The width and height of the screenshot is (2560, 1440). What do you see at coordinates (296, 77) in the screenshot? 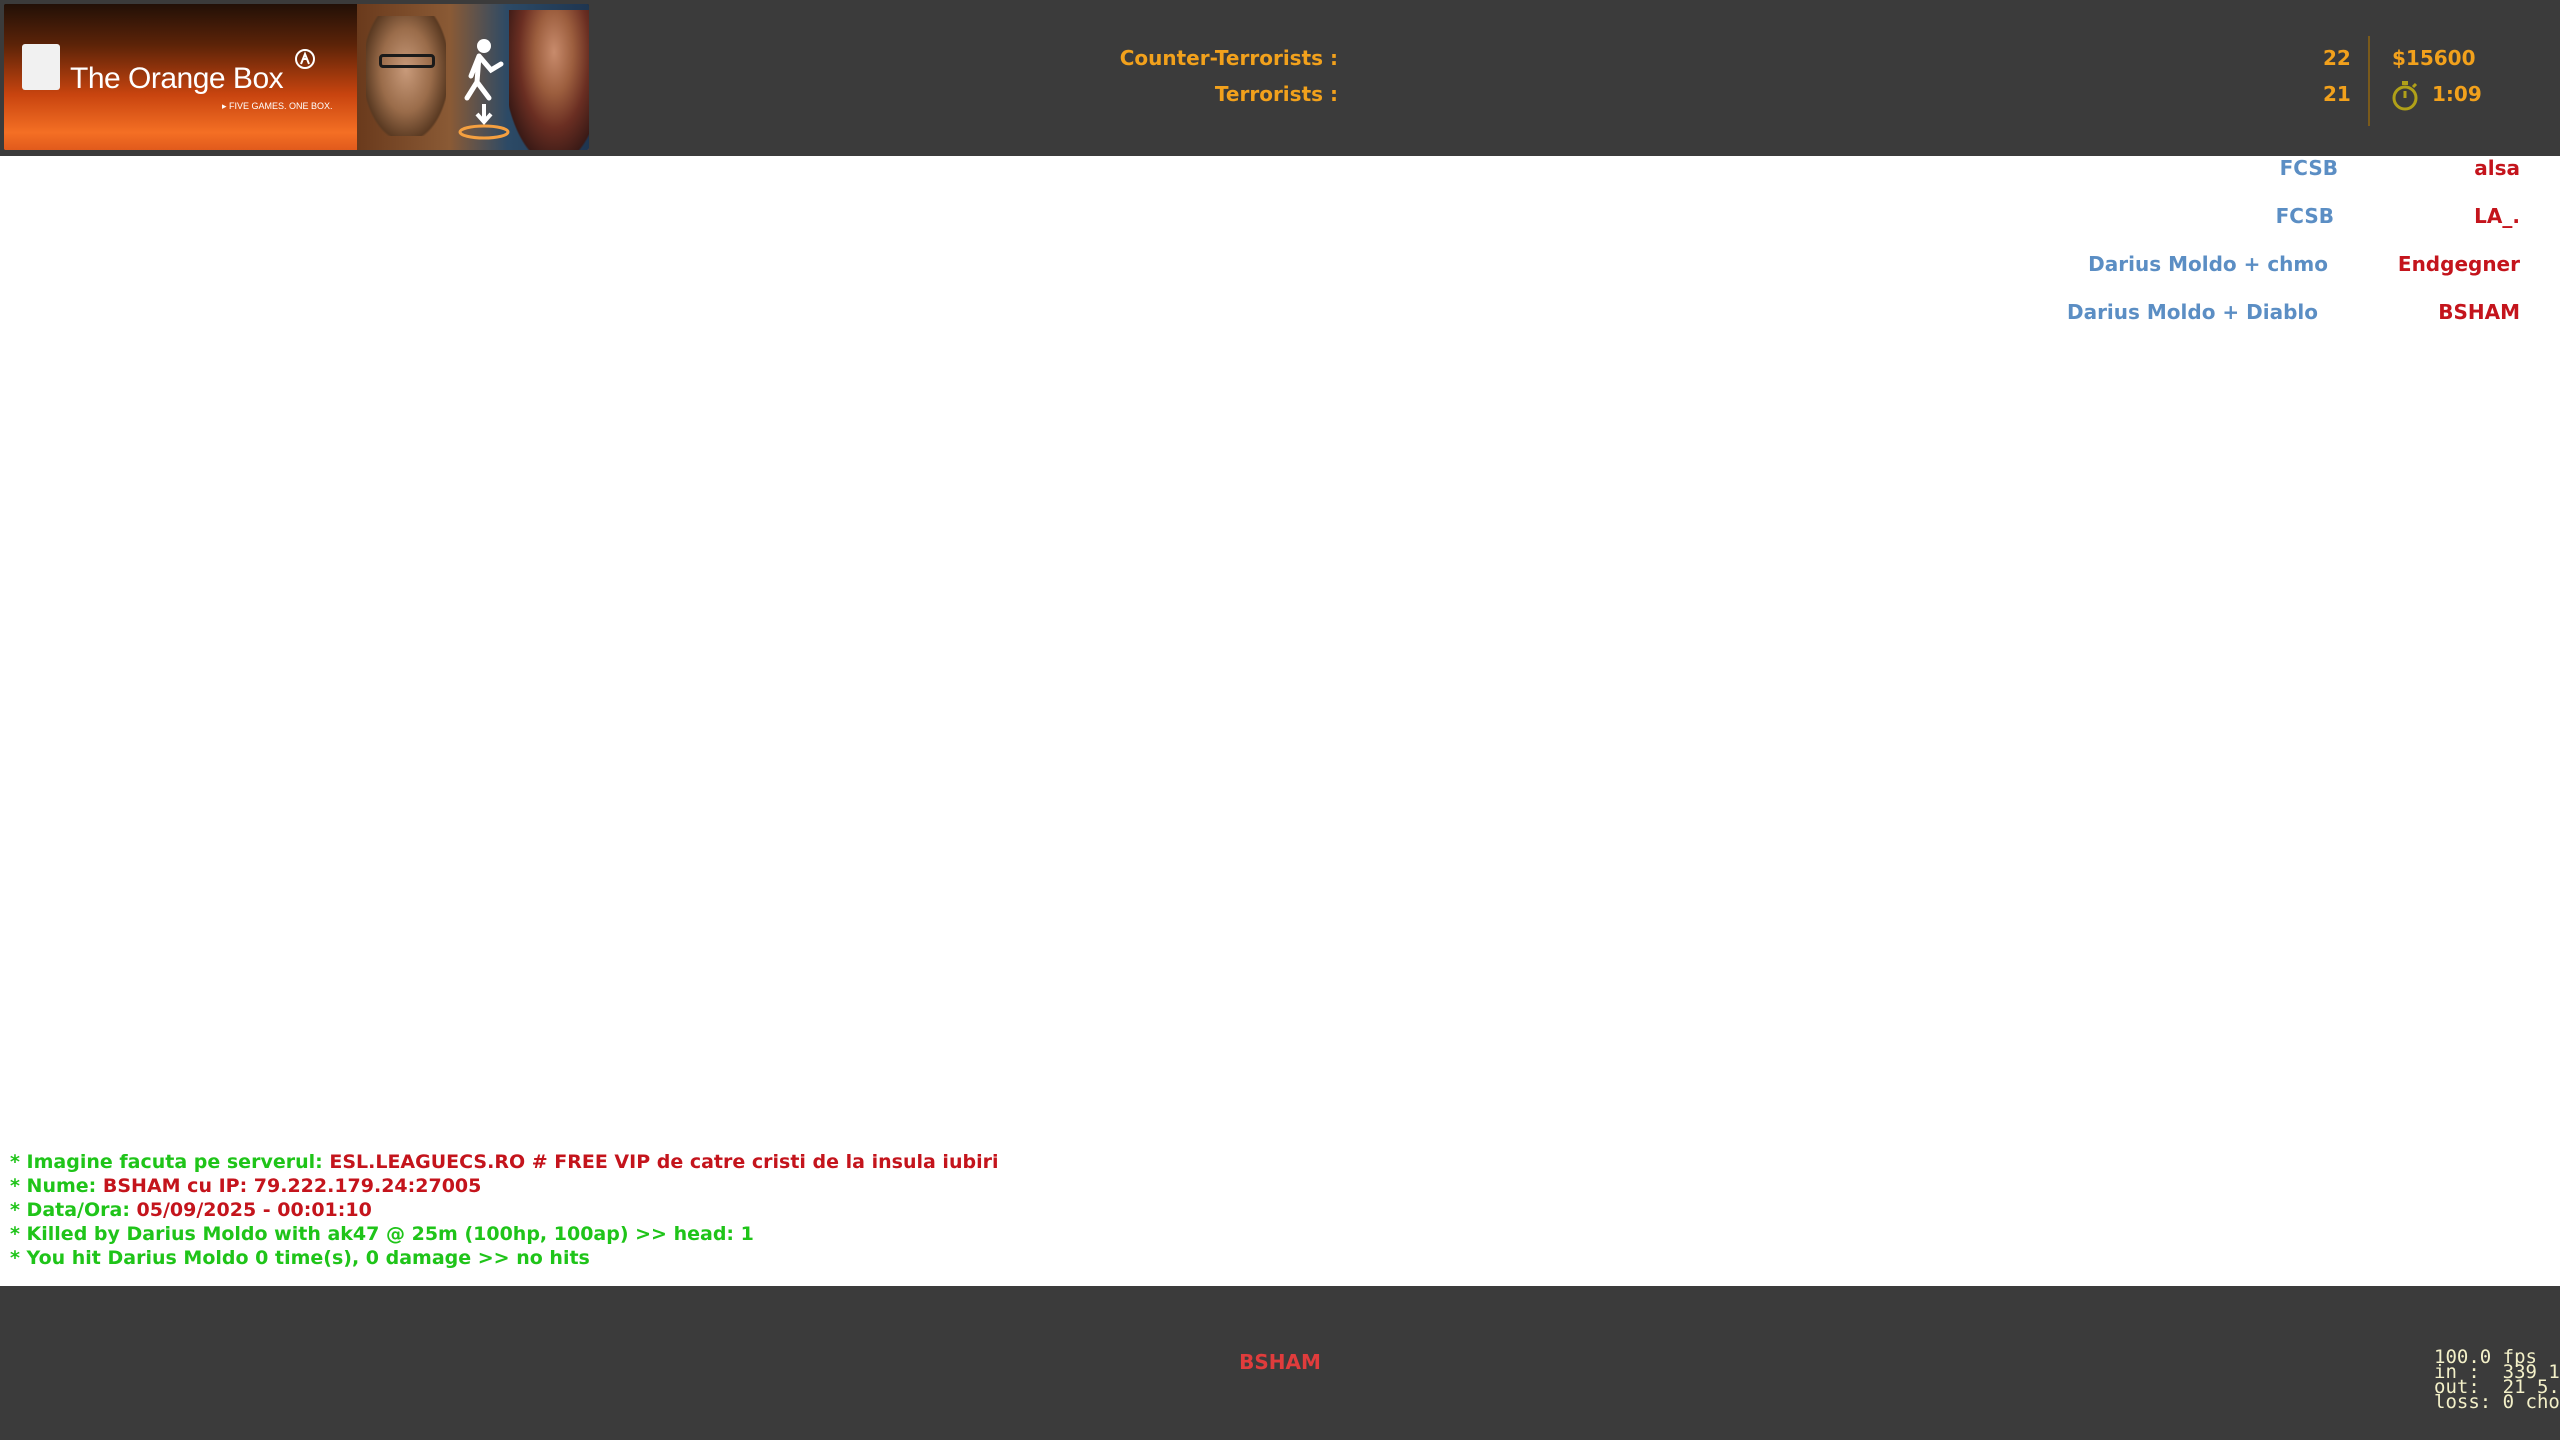
I see `orange-box-banner: The Orange Box ▸ FIVE GAMES. ONE BOX.` at bounding box center [296, 77].